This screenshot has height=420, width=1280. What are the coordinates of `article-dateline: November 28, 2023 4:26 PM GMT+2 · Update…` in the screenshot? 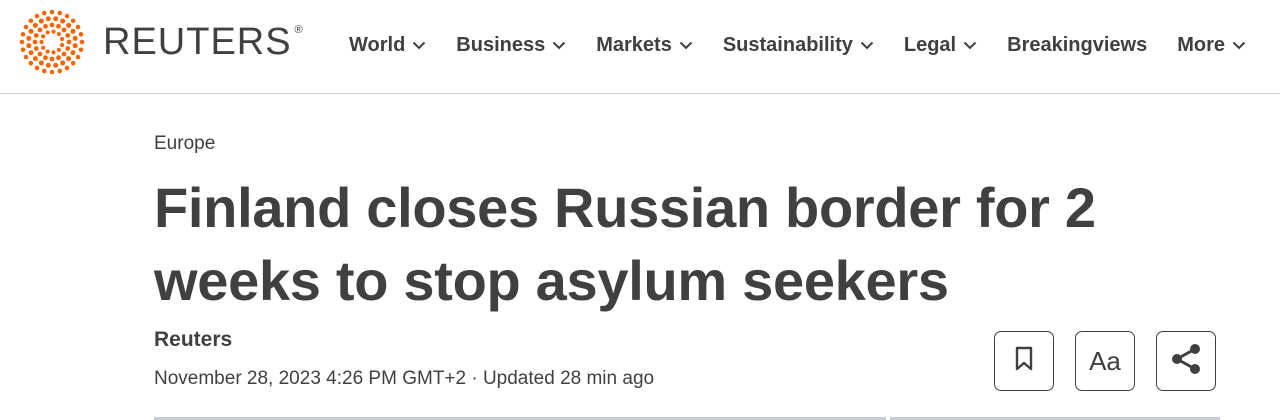 It's located at (404, 378).